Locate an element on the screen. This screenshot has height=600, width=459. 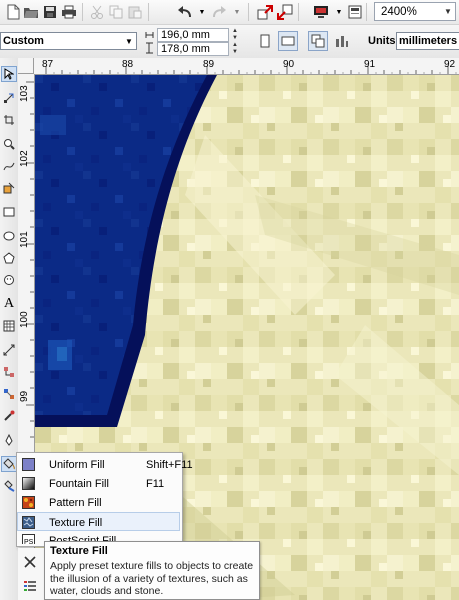
page-size-preset-combo: Custom ▼ is located at coordinates (68, 41).